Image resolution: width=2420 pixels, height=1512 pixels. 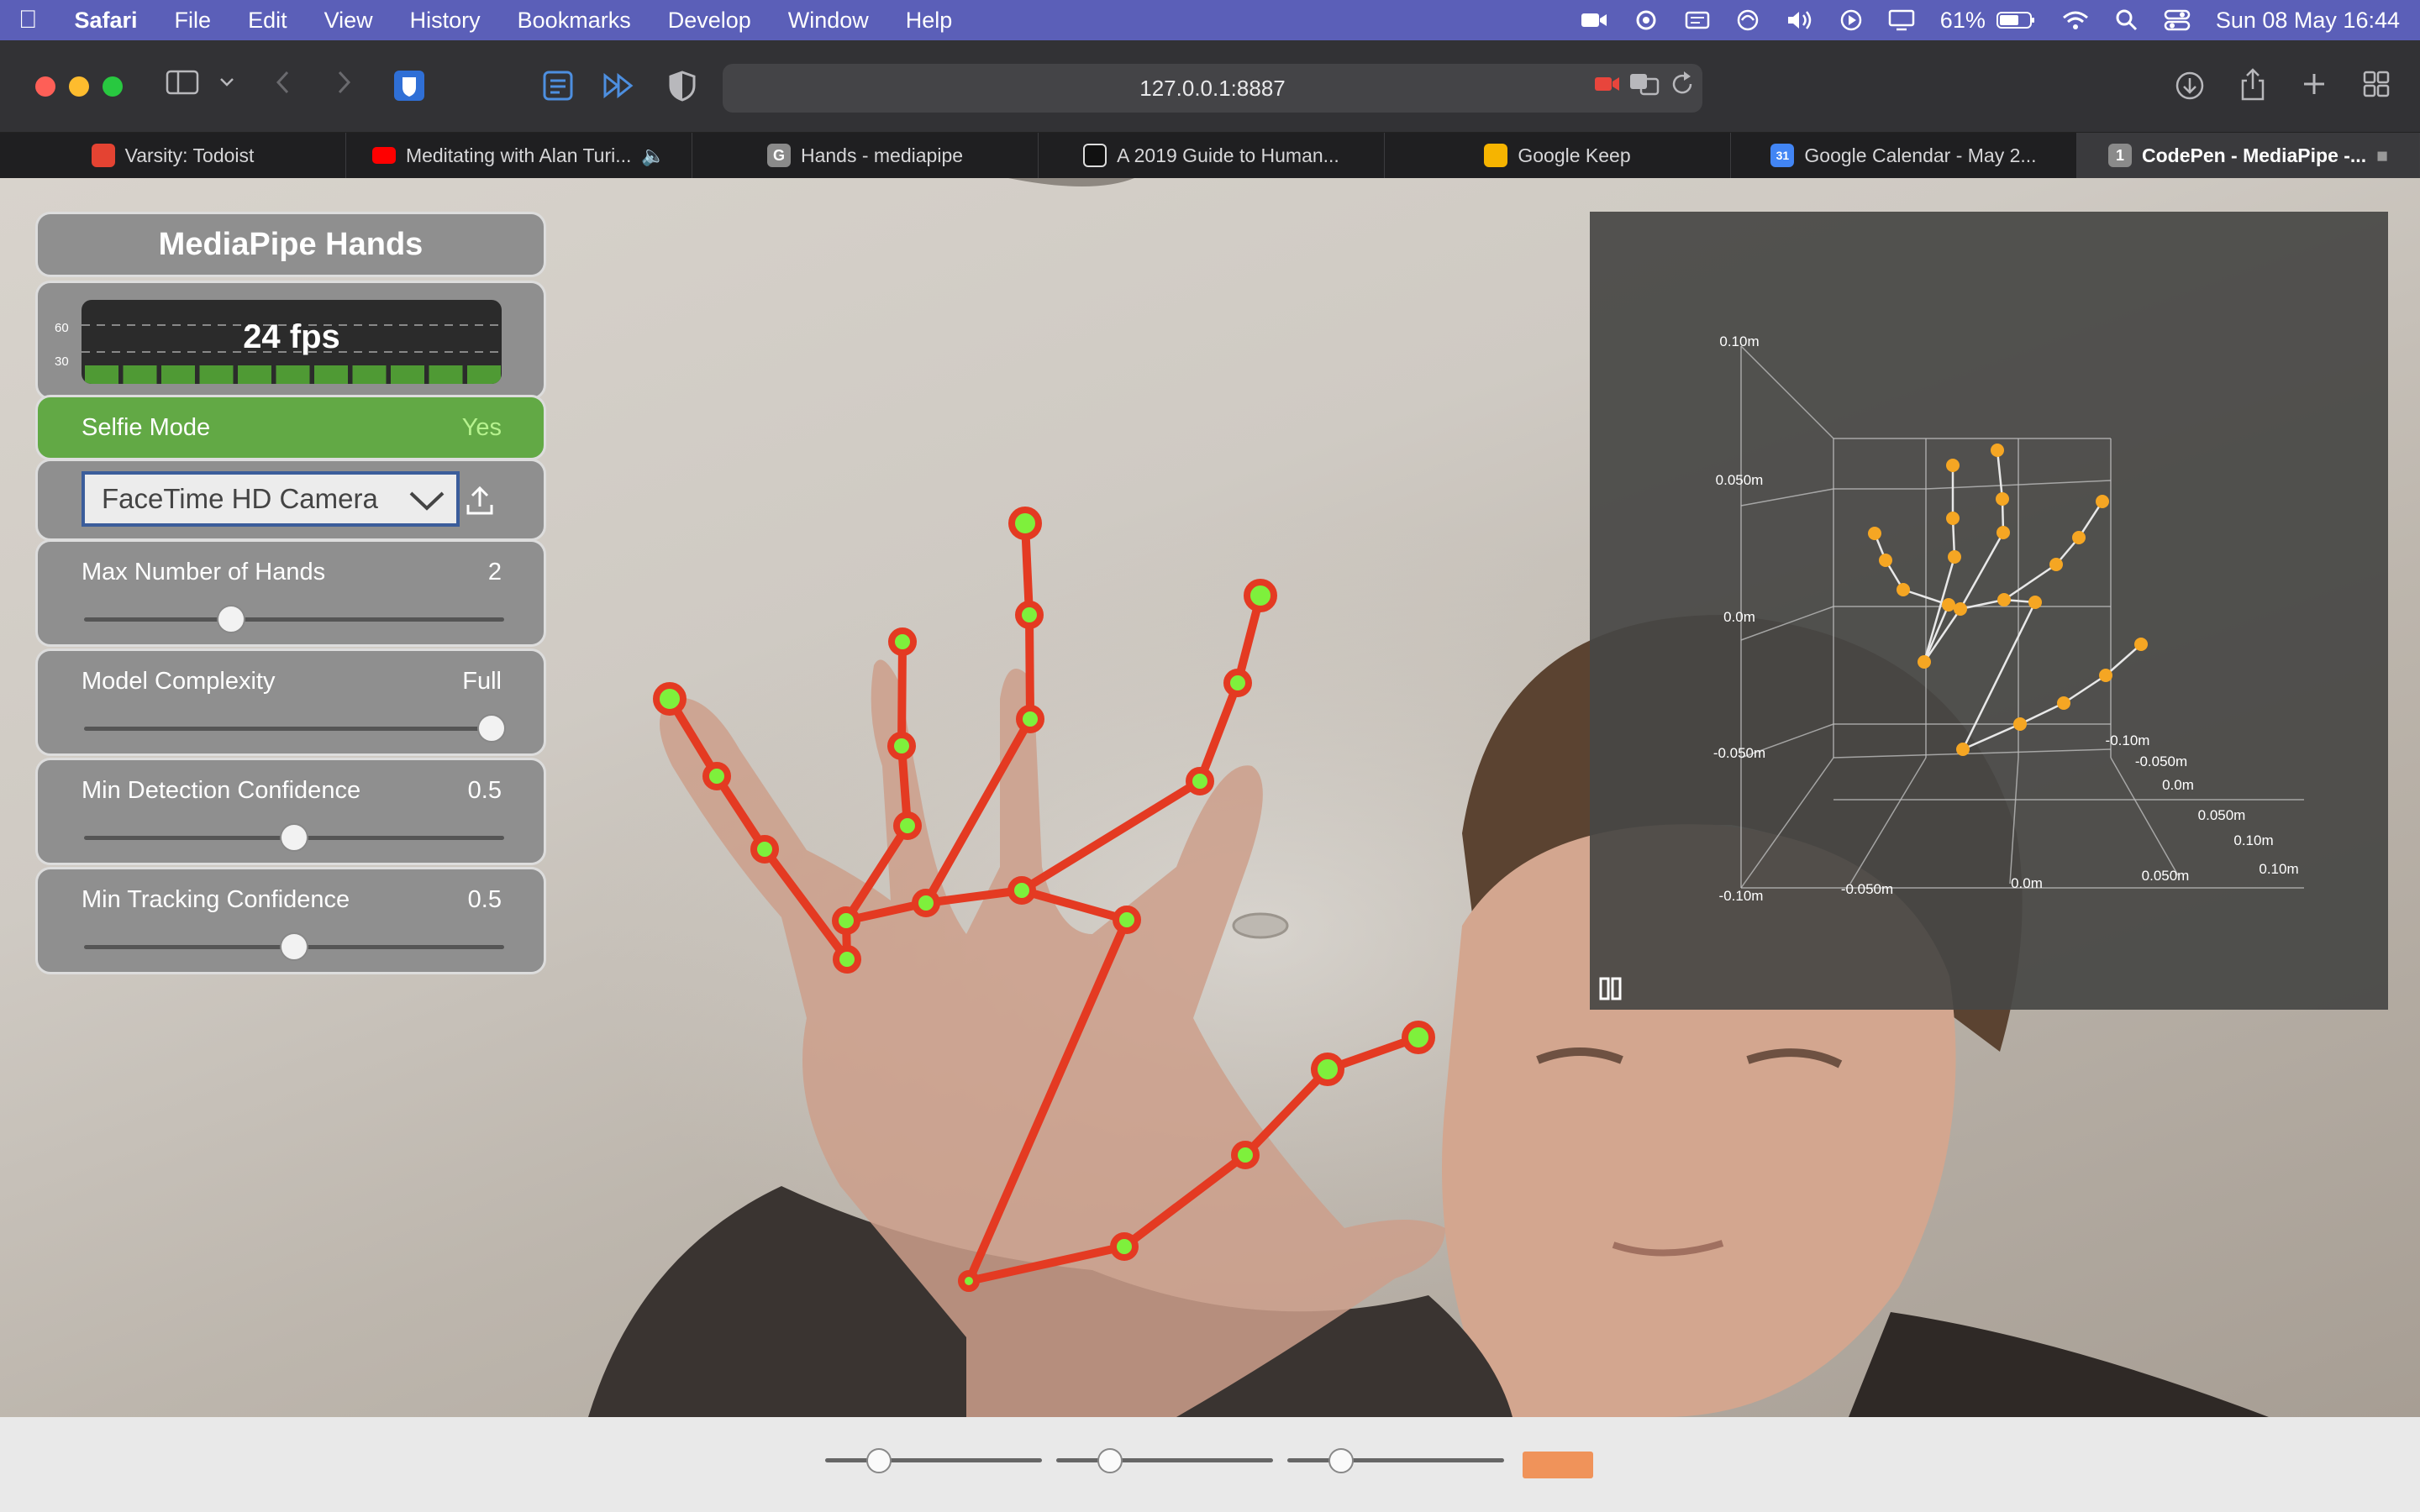 I want to click on tab-google-keep: Google Keep, so click(x=1558, y=155).